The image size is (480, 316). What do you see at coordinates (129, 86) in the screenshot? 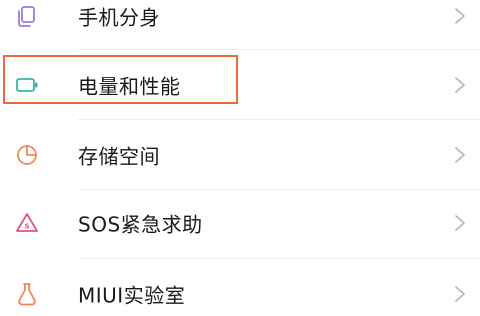
I see `settings-item-label: 电量和性能` at bounding box center [129, 86].